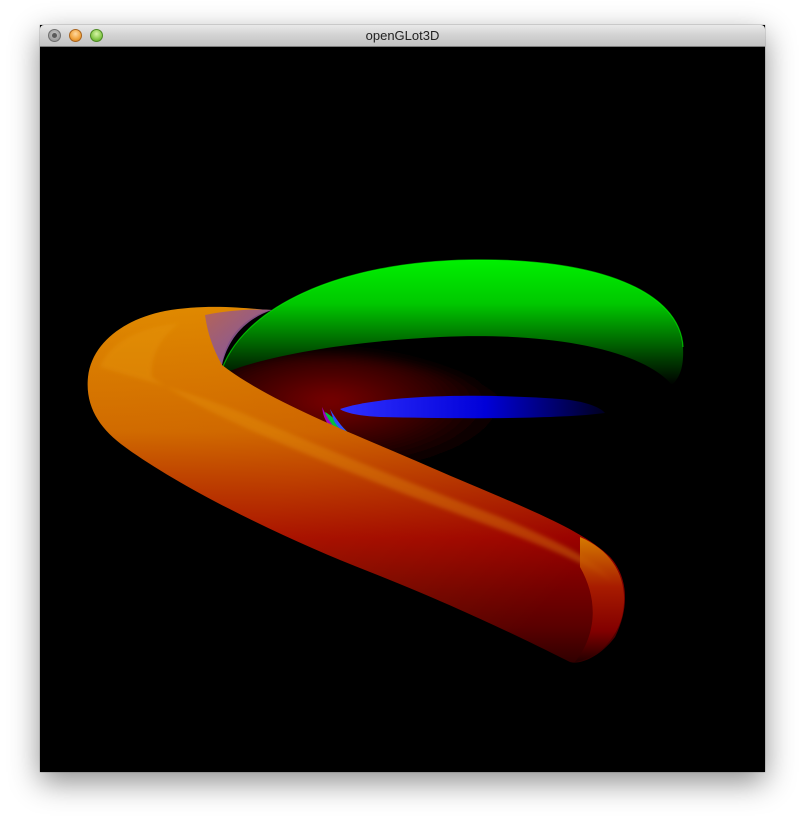 This screenshot has width=805, height=827. I want to click on window-title: openGLot3D, so click(402, 35).